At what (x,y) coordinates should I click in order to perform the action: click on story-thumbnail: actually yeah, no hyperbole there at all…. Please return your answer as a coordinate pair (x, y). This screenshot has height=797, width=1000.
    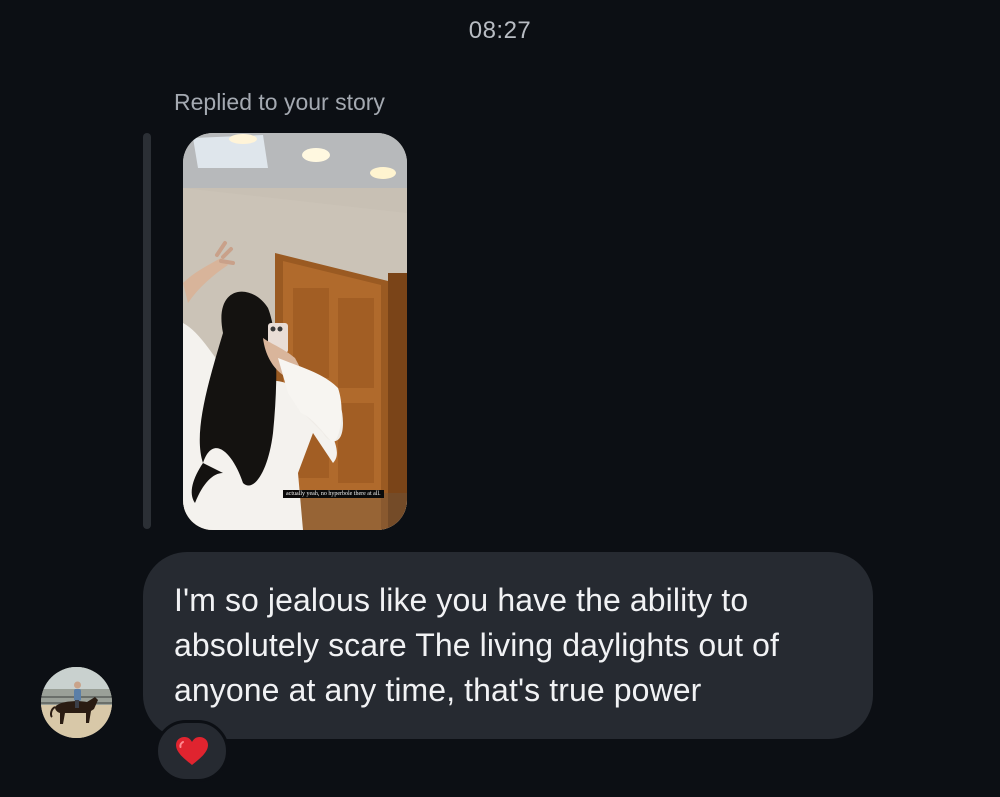
    Looking at the image, I should click on (295, 331).